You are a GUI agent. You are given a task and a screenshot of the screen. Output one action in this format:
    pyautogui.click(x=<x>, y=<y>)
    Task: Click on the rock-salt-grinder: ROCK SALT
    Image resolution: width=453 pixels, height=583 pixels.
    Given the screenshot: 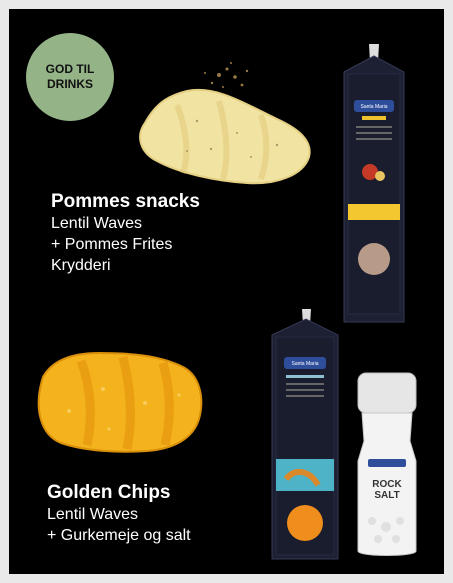 What is the action you would take?
    pyautogui.click(x=387, y=464)
    